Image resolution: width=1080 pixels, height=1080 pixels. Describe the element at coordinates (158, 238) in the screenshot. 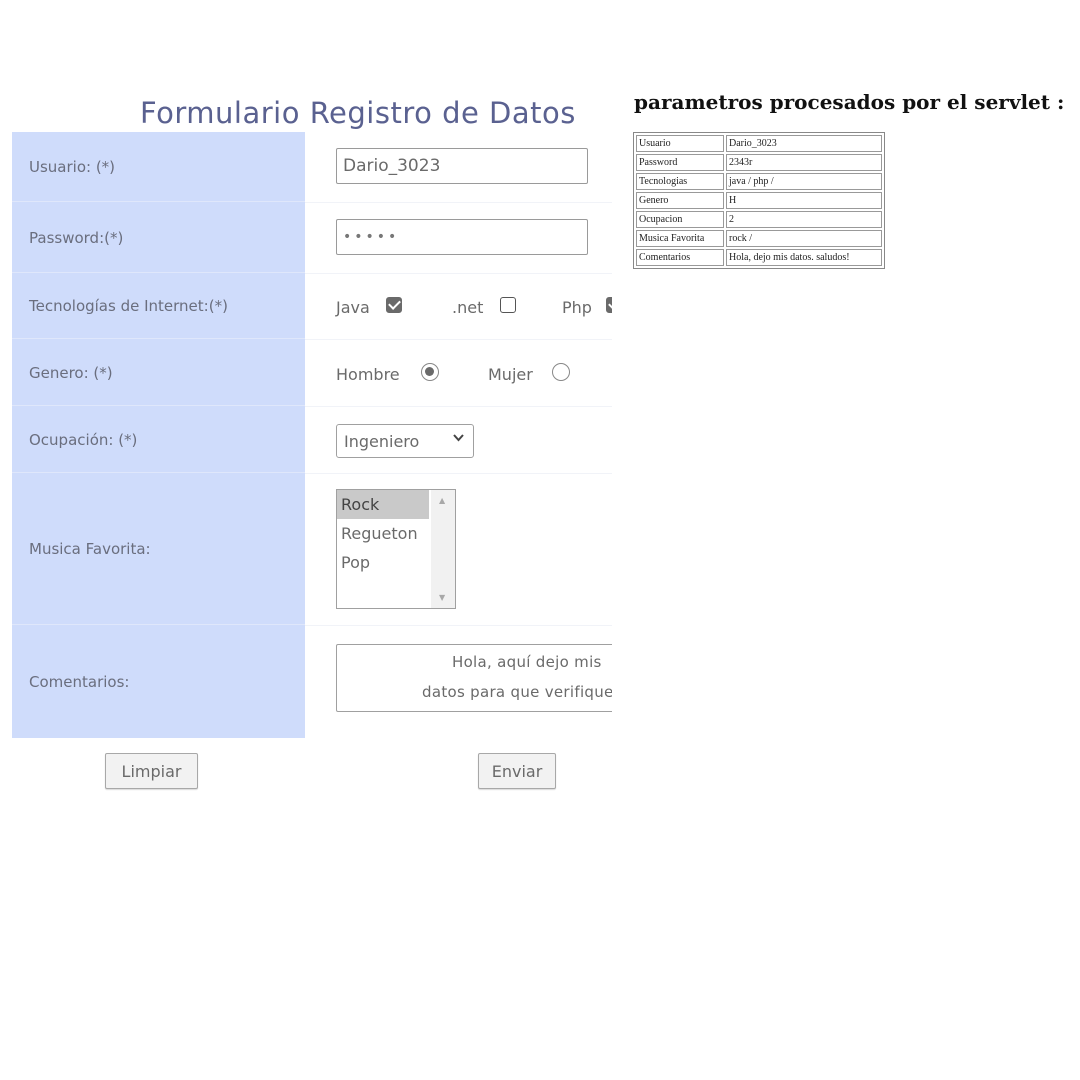

I see `password-label: Password:(*)` at that location.